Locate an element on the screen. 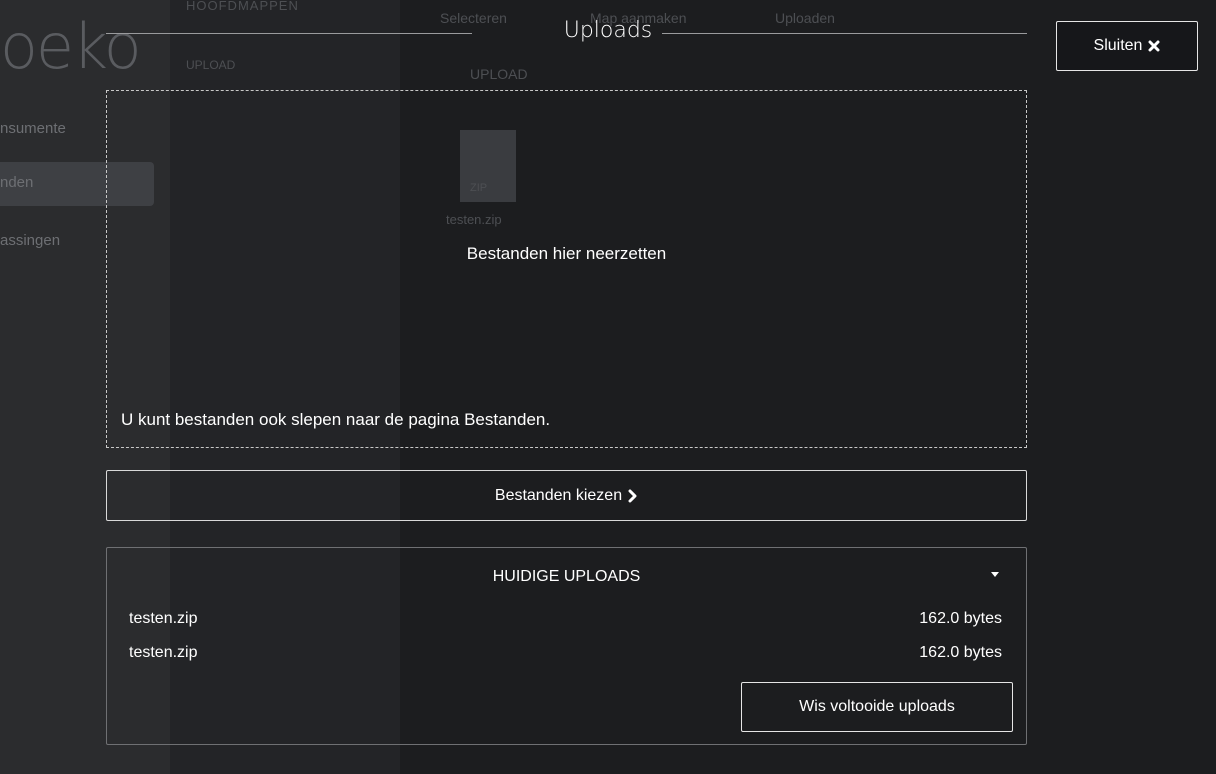 Image resolution: width=1216 pixels, height=774 pixels. background-nav-label: nden is located at coordinates (17, 182).